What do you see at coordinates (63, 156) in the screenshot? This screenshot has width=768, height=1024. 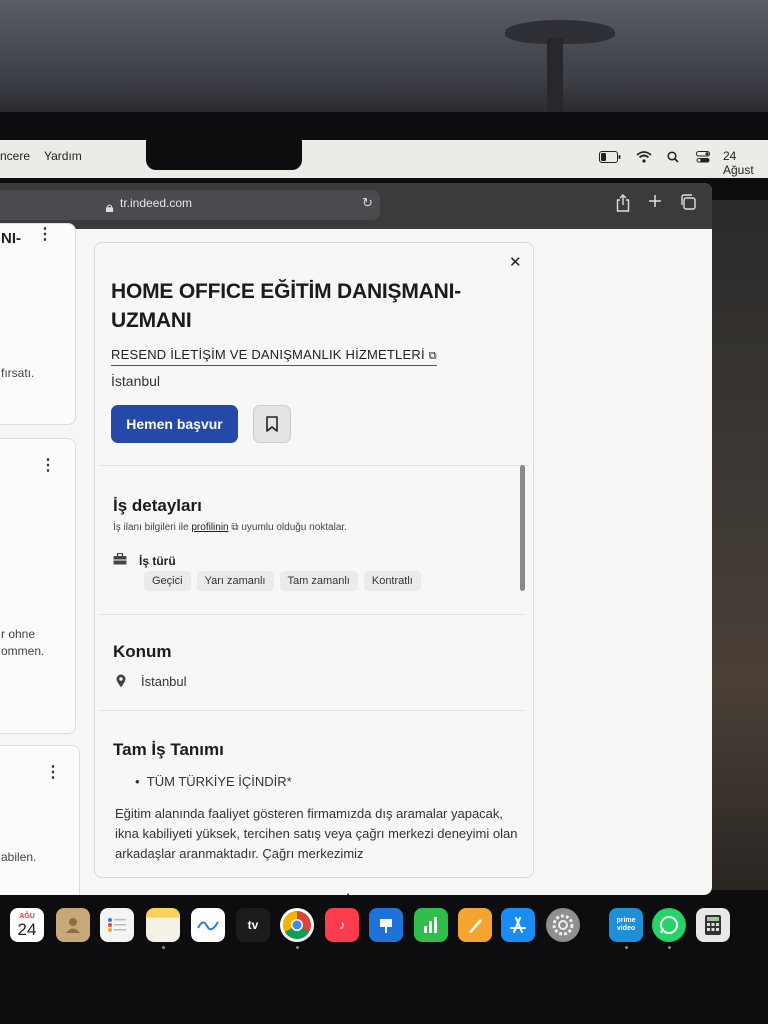 I see `menu-item-help: Yardım` at bounding box center [63, 156].